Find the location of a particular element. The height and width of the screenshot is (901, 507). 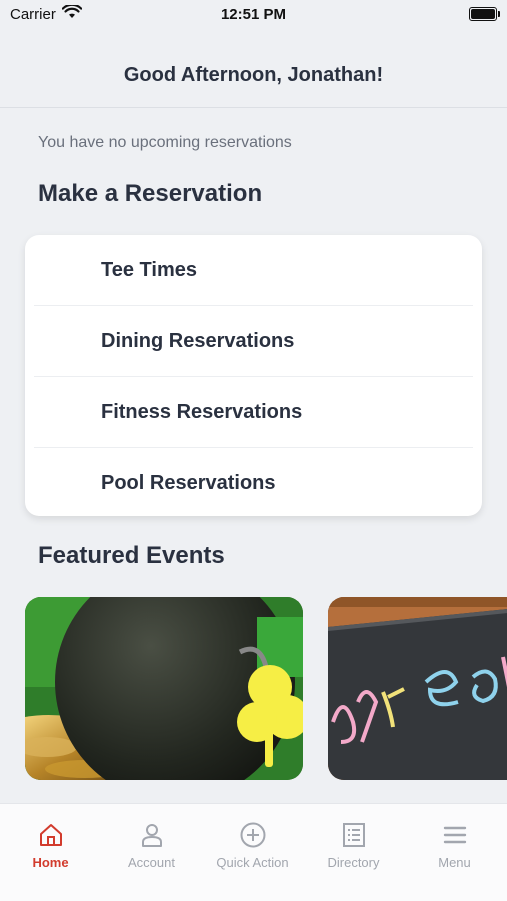

directory-icon is located at coordinates (354, 835).